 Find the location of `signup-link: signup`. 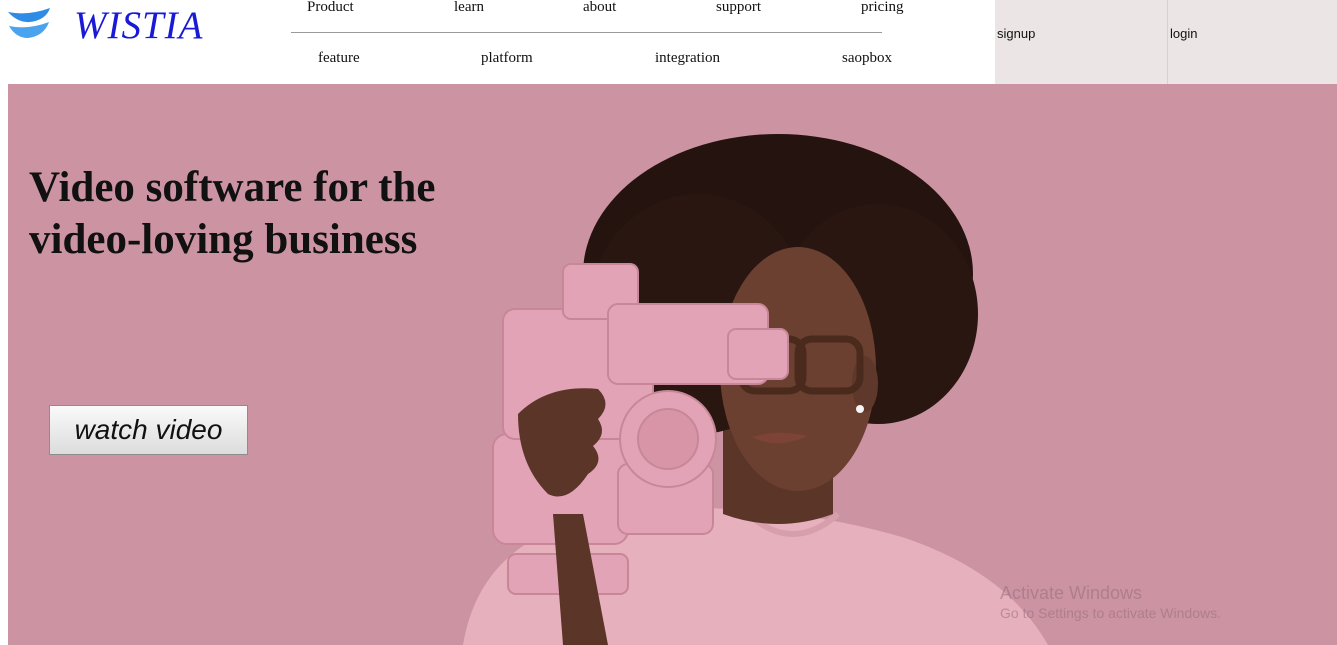

signup-link: signup is located at coordinates (1016, 33).